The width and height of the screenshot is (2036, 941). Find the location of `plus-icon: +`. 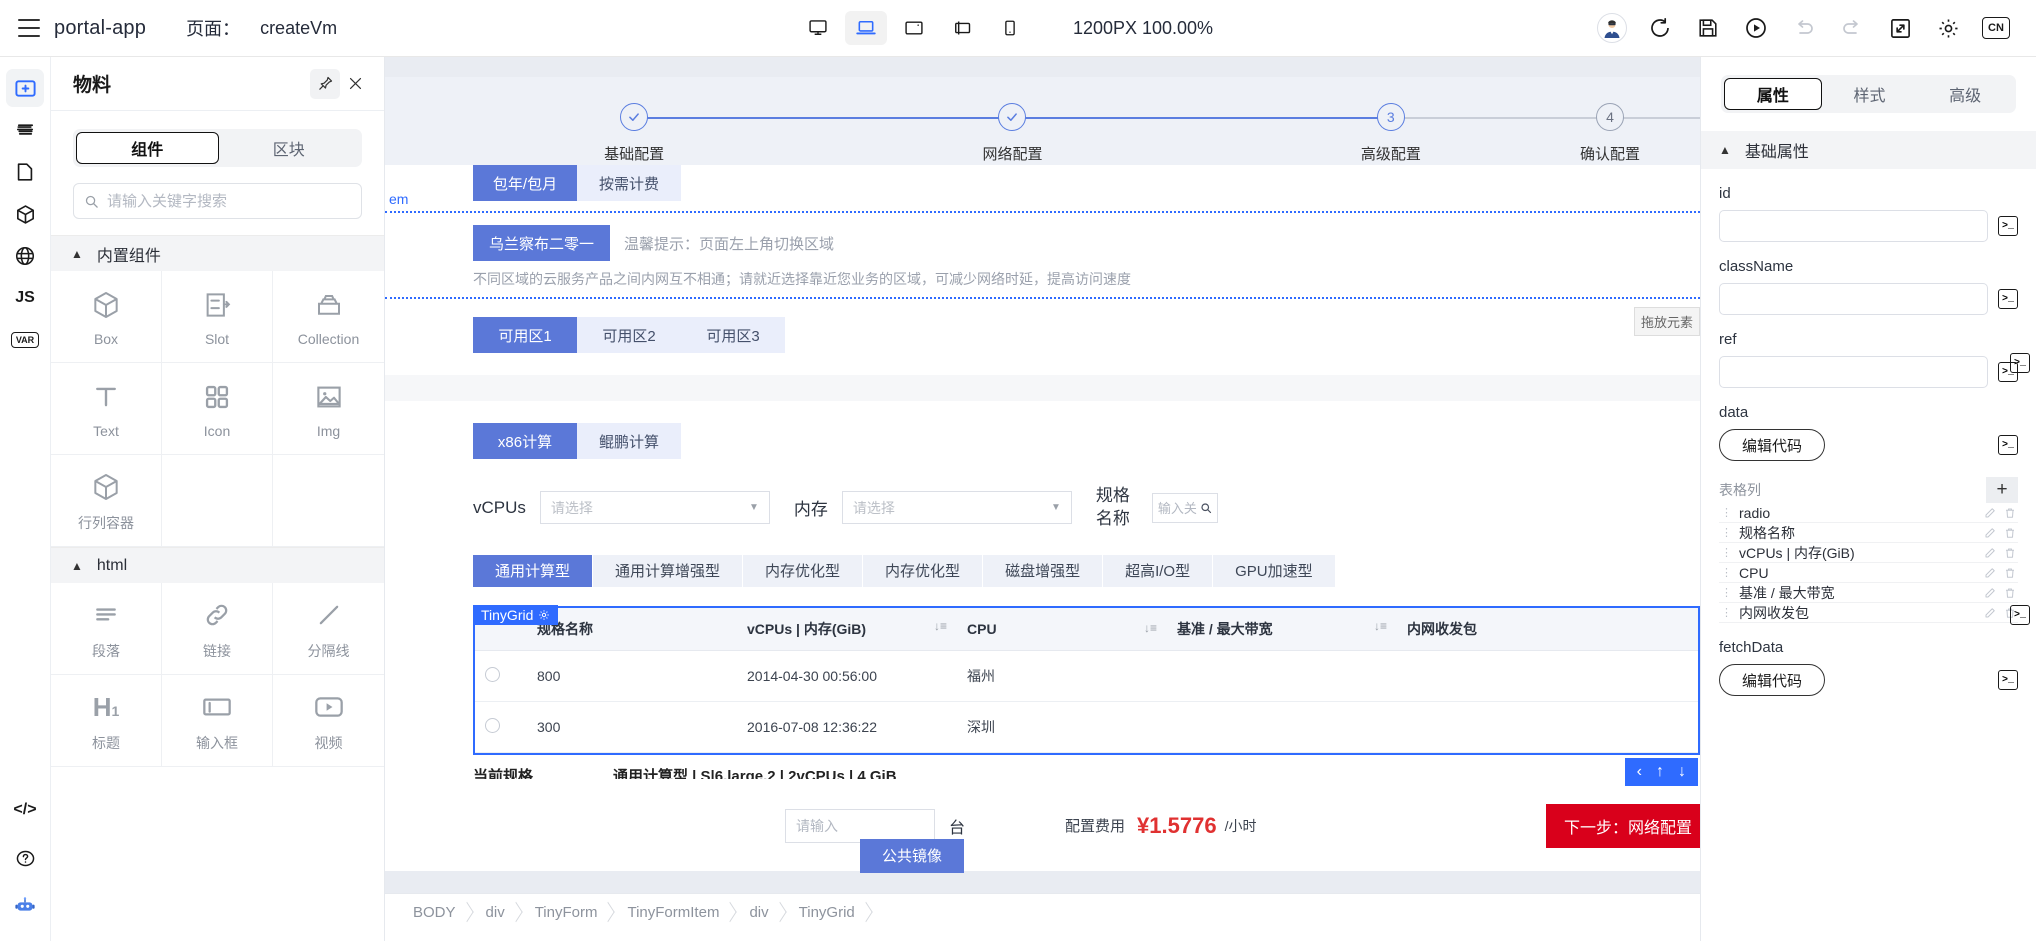

plus-icon: + is located at coordinates (2002, 490).